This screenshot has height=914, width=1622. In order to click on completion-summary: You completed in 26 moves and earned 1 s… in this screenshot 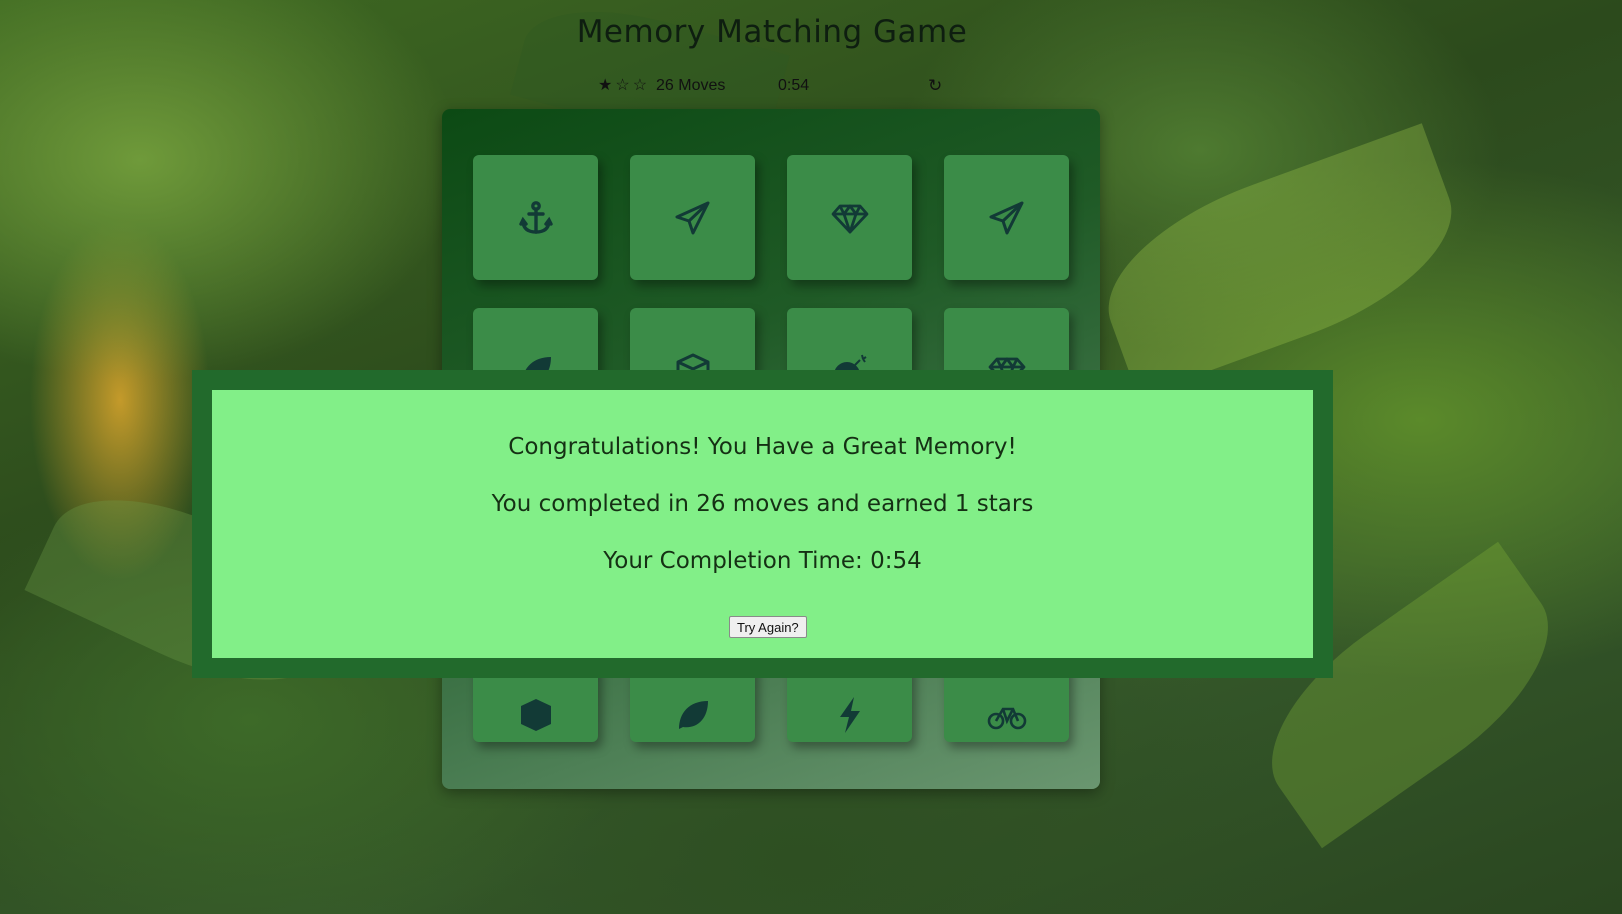, I will do `click(762, 504)`.